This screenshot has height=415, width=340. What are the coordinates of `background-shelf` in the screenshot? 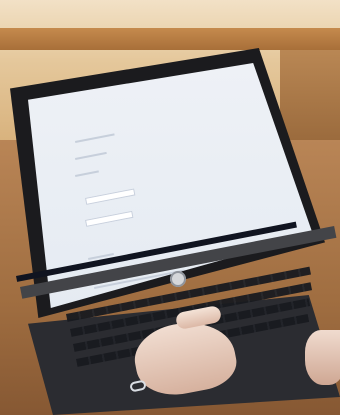 It's located at (170, 39).